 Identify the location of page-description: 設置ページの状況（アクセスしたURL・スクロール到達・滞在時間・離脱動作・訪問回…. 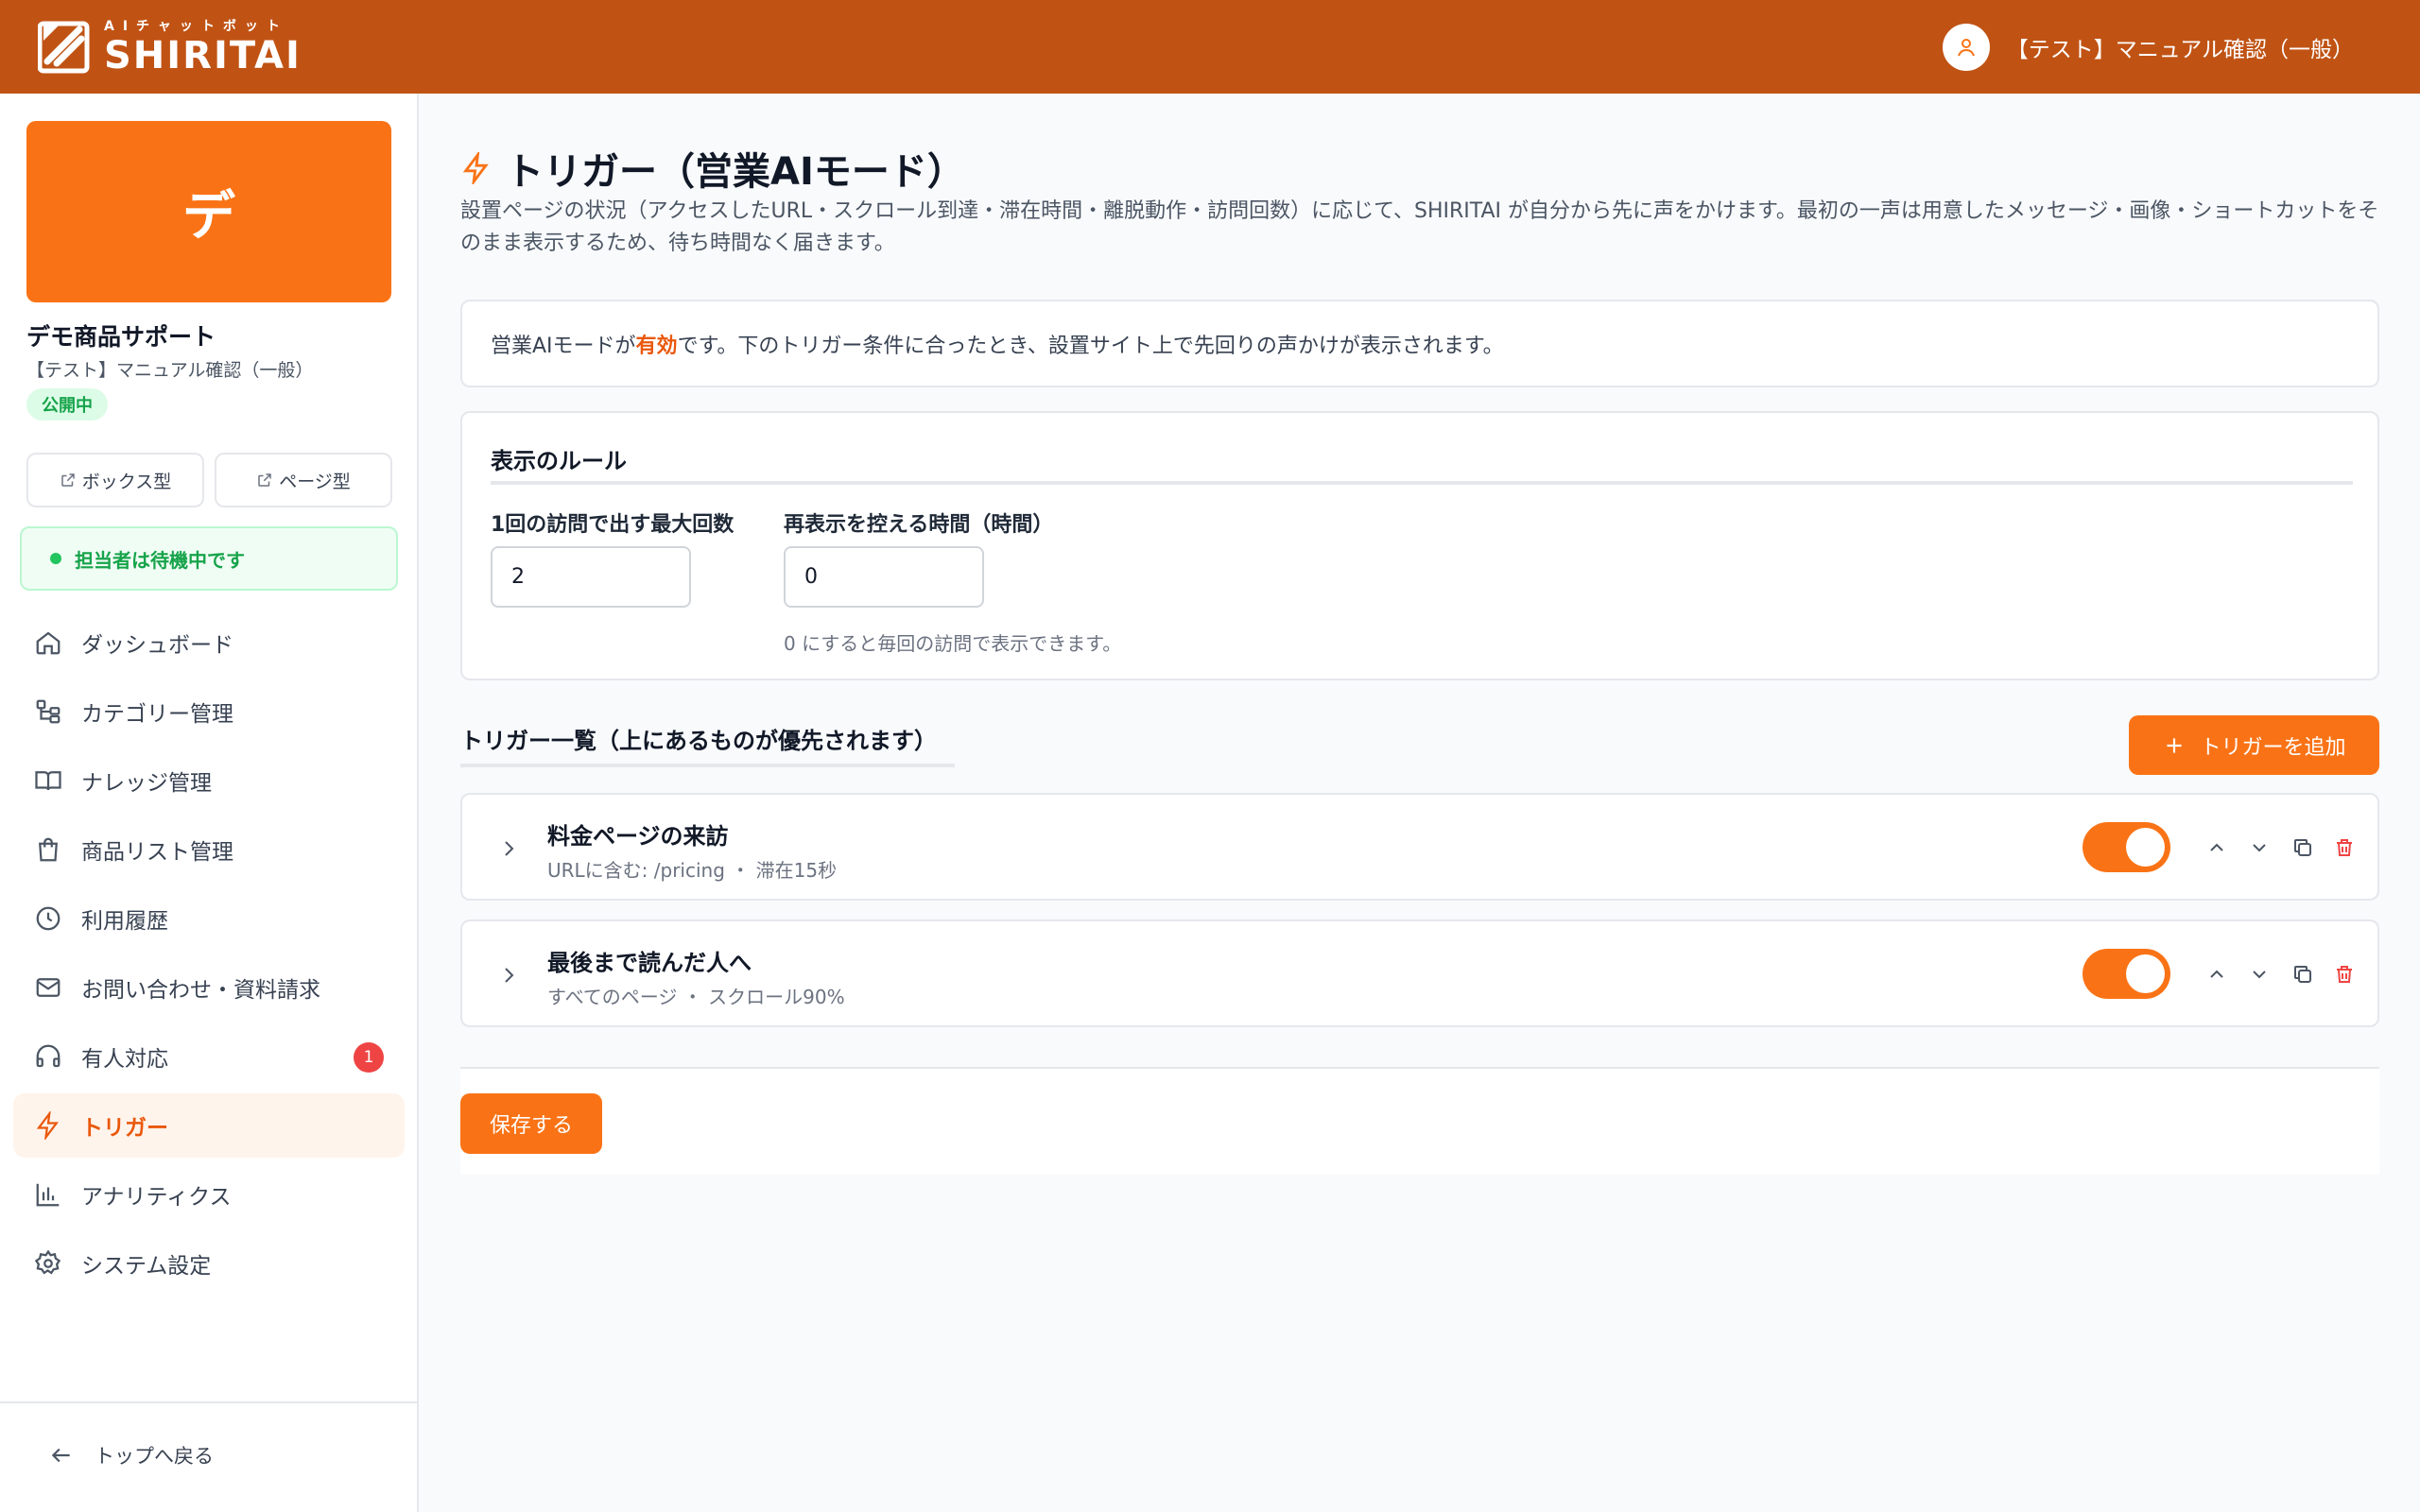
(1419, 227).